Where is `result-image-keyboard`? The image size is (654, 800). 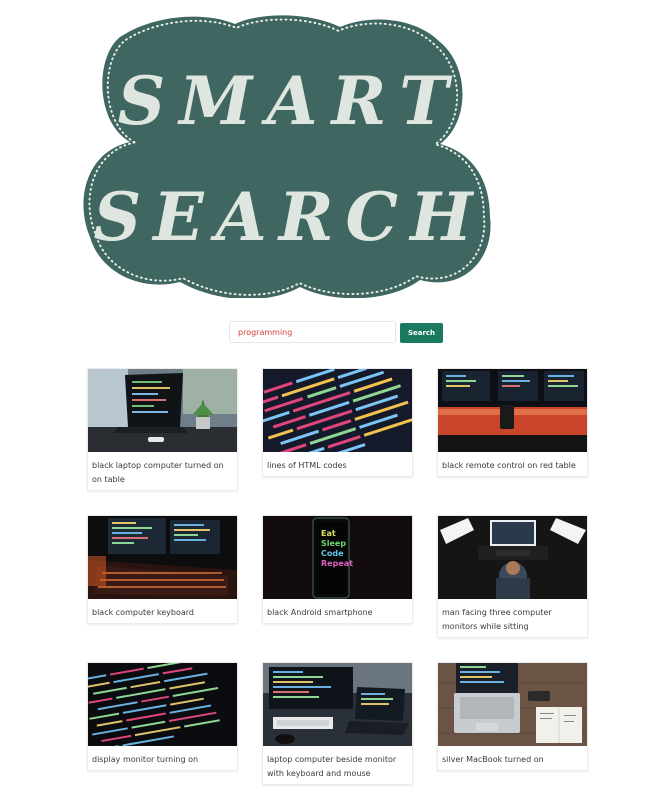 result-image-keyboard is located at coordinates (162, 557).